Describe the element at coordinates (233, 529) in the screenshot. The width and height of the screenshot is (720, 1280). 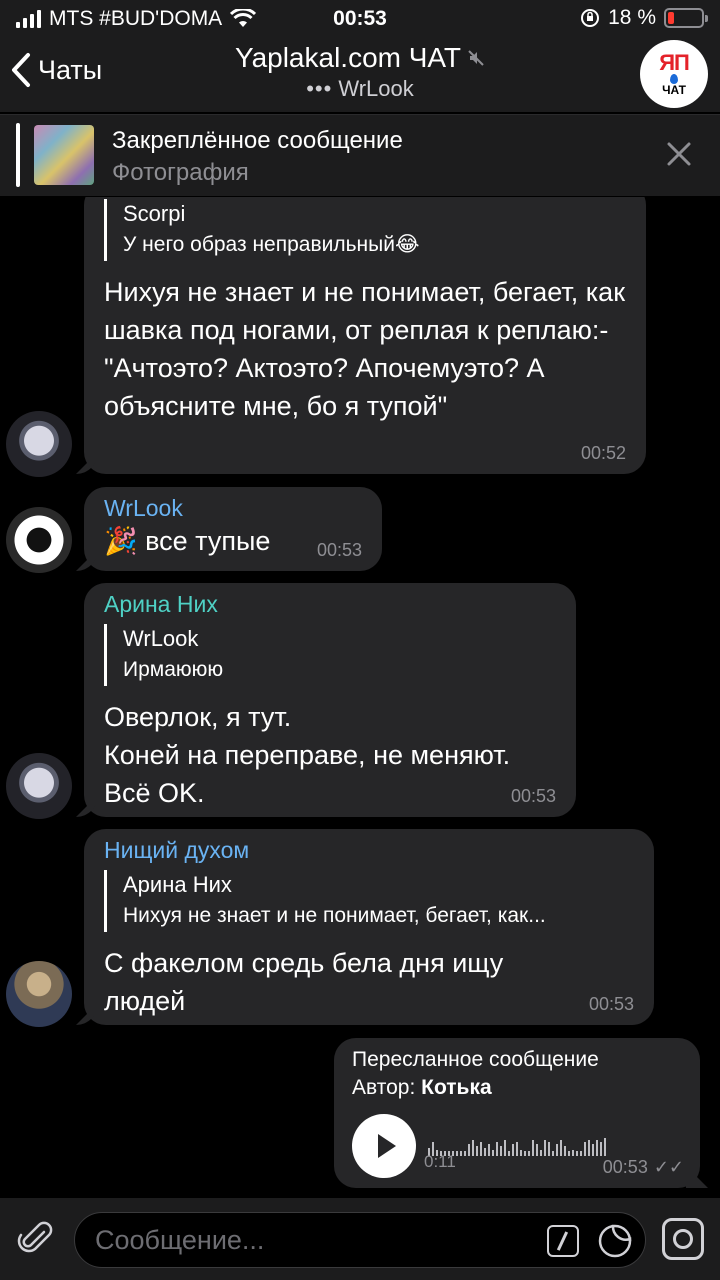
I see `message-bubble: WrLook 🎉 все тупые 00:53` at that location.